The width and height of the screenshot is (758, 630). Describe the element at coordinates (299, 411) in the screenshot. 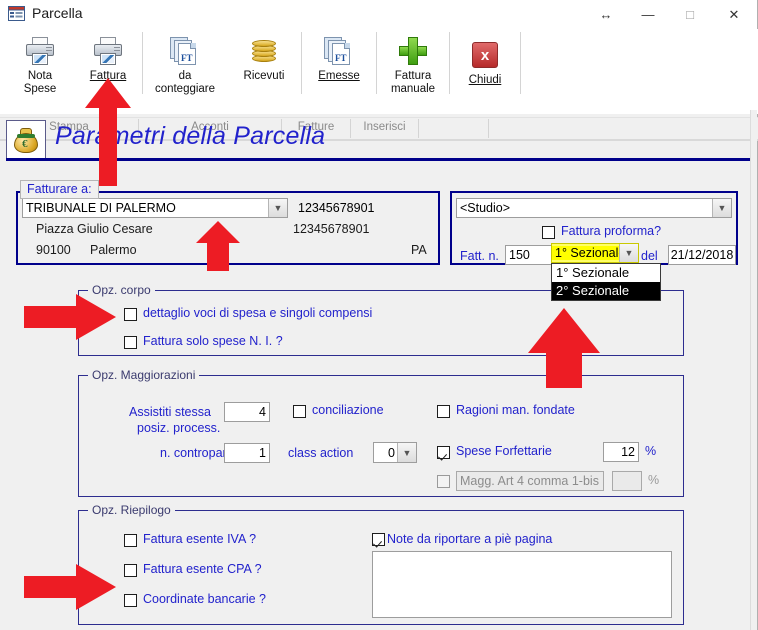

I see `conciliazione-checkbox` at that location.